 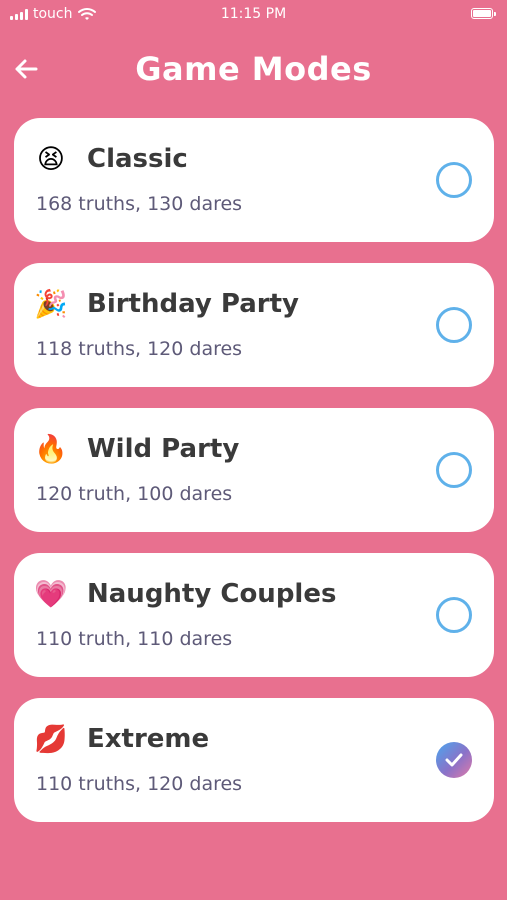 I want to click on mode-card-birthday-party: 🎉 Birthday Party 118 truths, 120 dares, so click(x=254, y=325).